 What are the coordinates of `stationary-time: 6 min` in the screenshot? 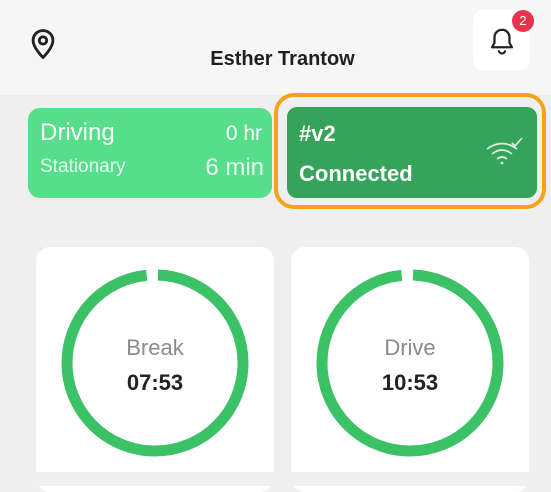 It's located at (234, 167).